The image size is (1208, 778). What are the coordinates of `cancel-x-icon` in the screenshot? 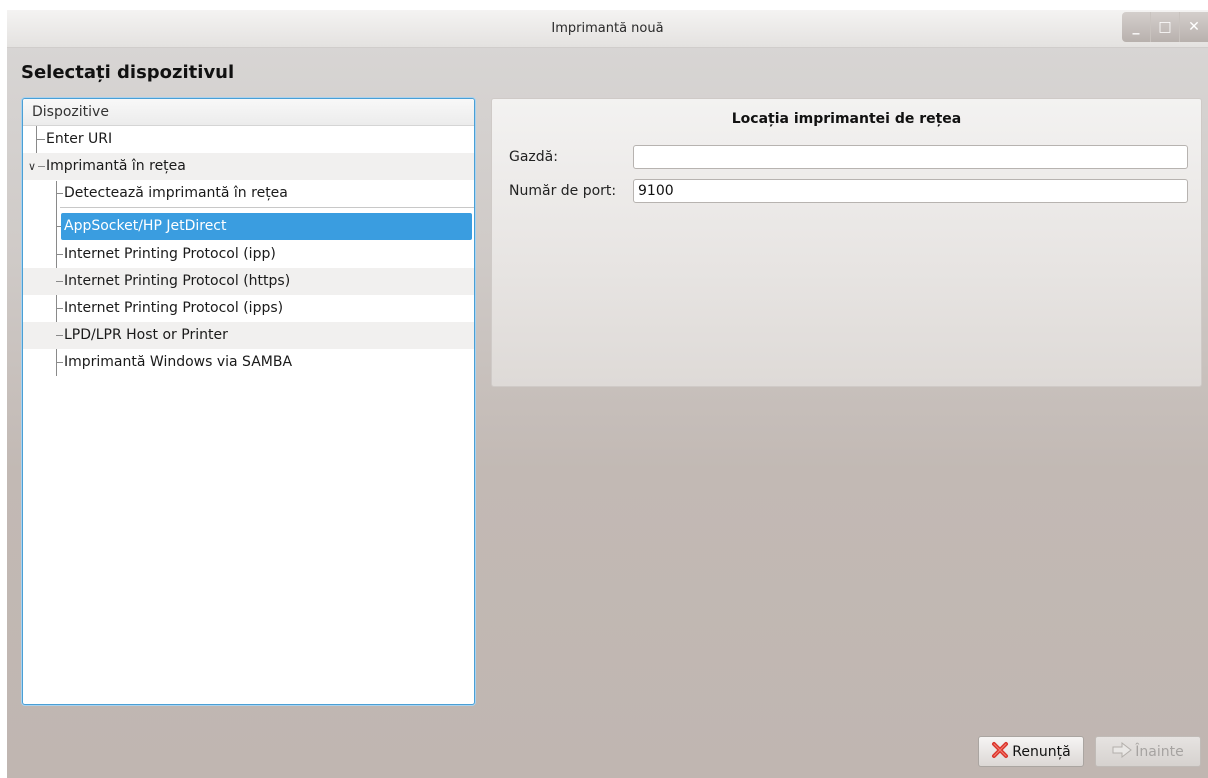 It's located at (1000, 752).